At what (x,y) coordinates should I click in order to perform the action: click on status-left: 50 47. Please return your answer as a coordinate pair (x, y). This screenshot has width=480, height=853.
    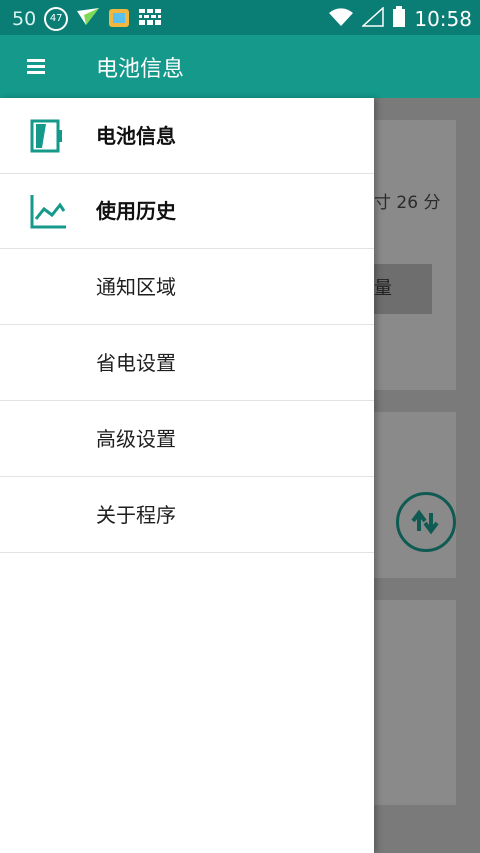
    Looking at the image, I should click on (87, 19).